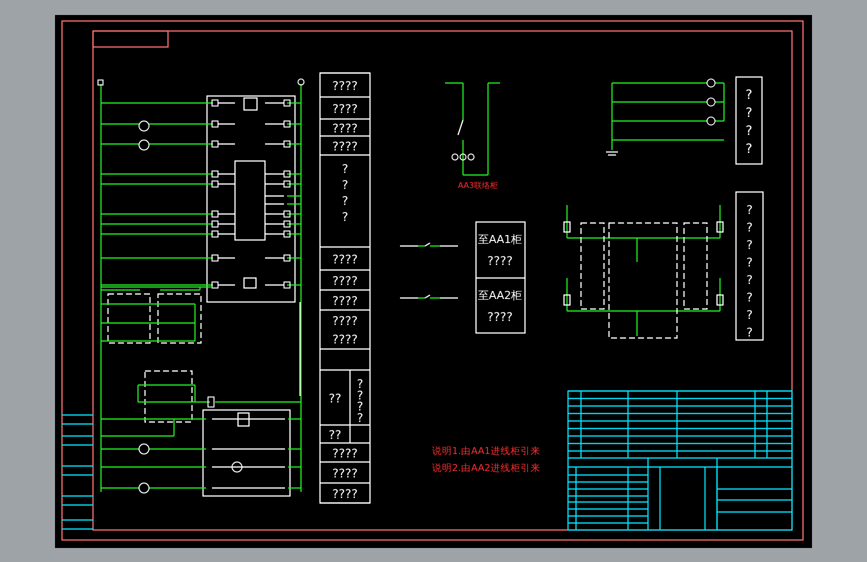  I want to click on note-text: 说明2.由AA2进线柜引来, so click(486, 468).